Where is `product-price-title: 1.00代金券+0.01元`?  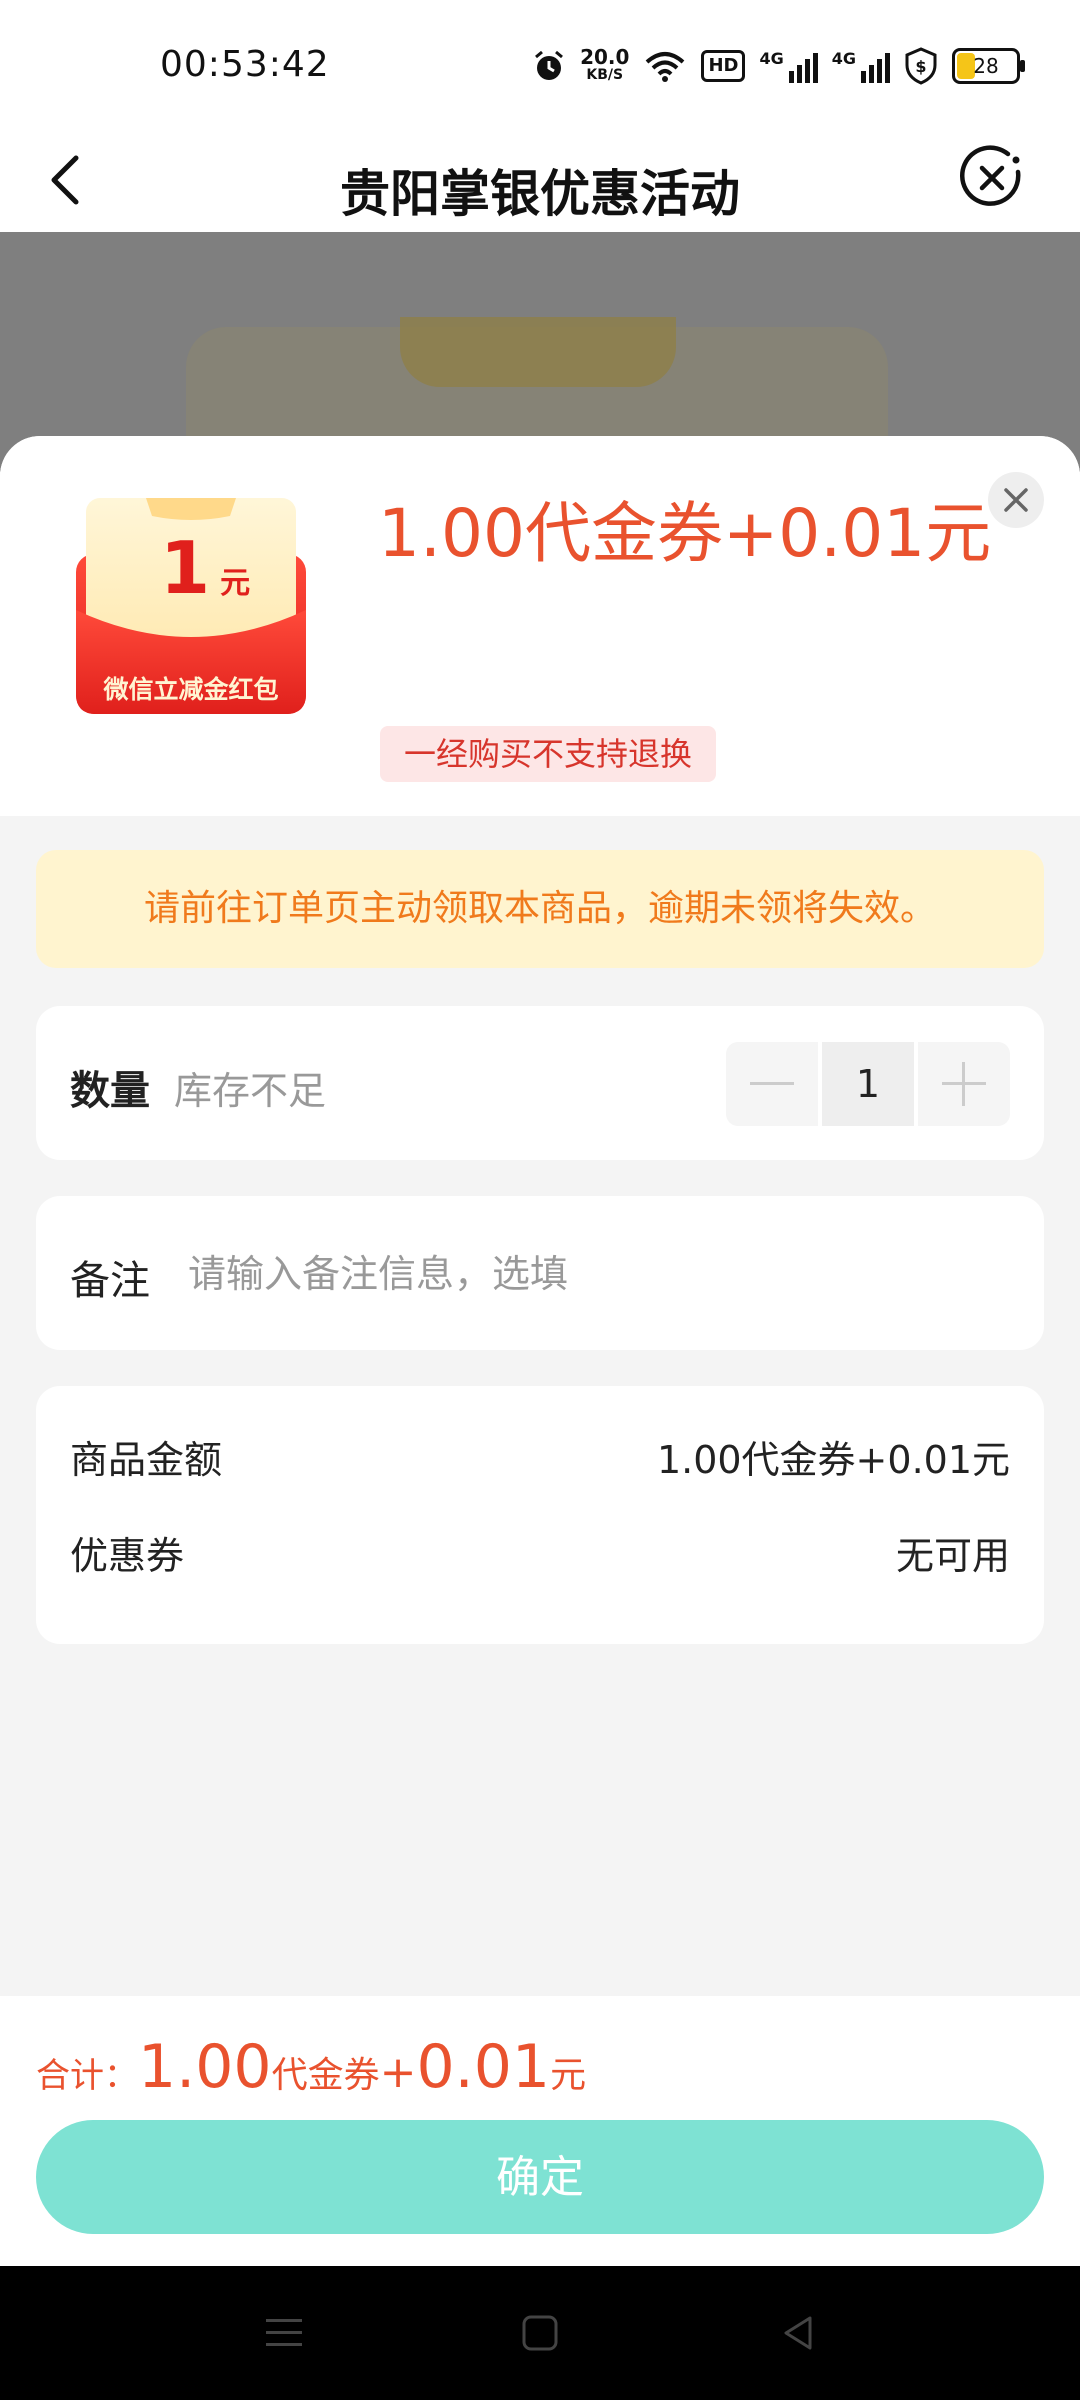
product-price-title: 1.00代金券+0.01元 is located at coordinates (685, 533).